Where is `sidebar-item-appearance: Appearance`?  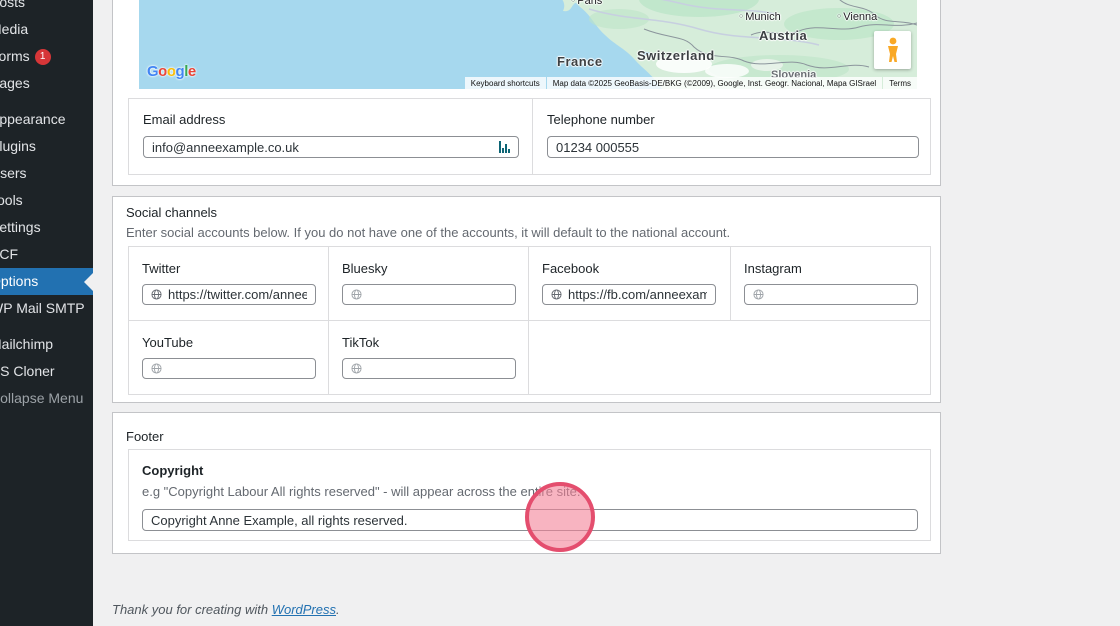 sidebar-item-appearance: Appearance is located at coordinates (46, 119).